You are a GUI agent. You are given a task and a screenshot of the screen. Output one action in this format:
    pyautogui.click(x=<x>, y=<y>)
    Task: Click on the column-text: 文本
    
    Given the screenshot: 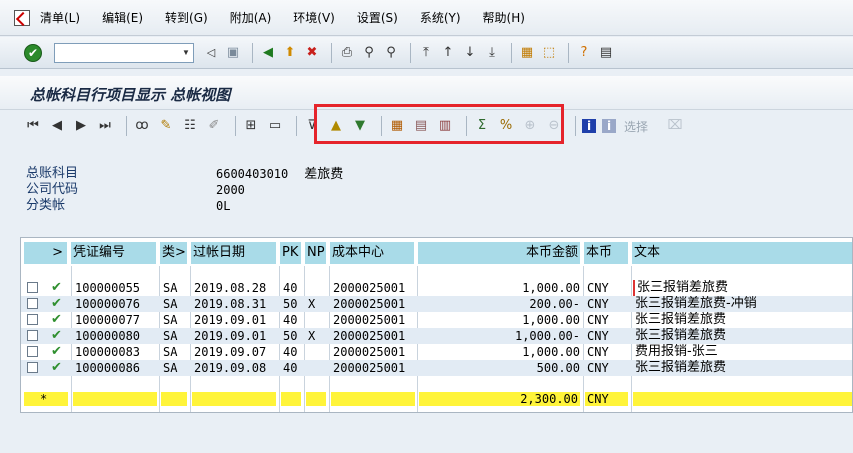 What is the action you would take?
    pyautogui.click(x=742, y=253)
    